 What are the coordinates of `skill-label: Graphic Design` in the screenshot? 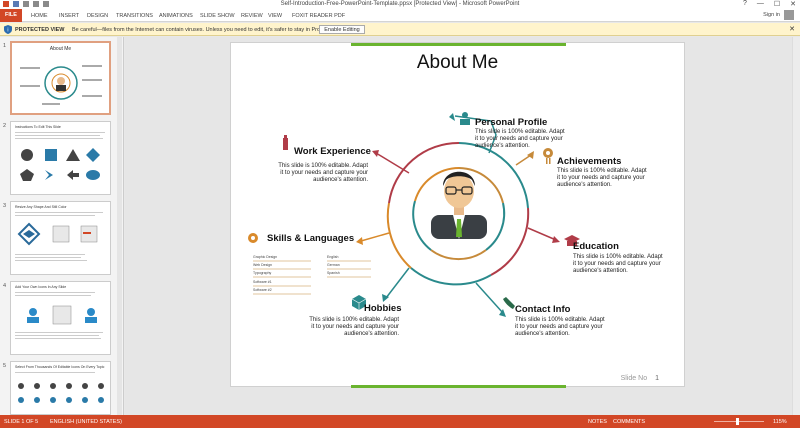 It's located at (265, 257).